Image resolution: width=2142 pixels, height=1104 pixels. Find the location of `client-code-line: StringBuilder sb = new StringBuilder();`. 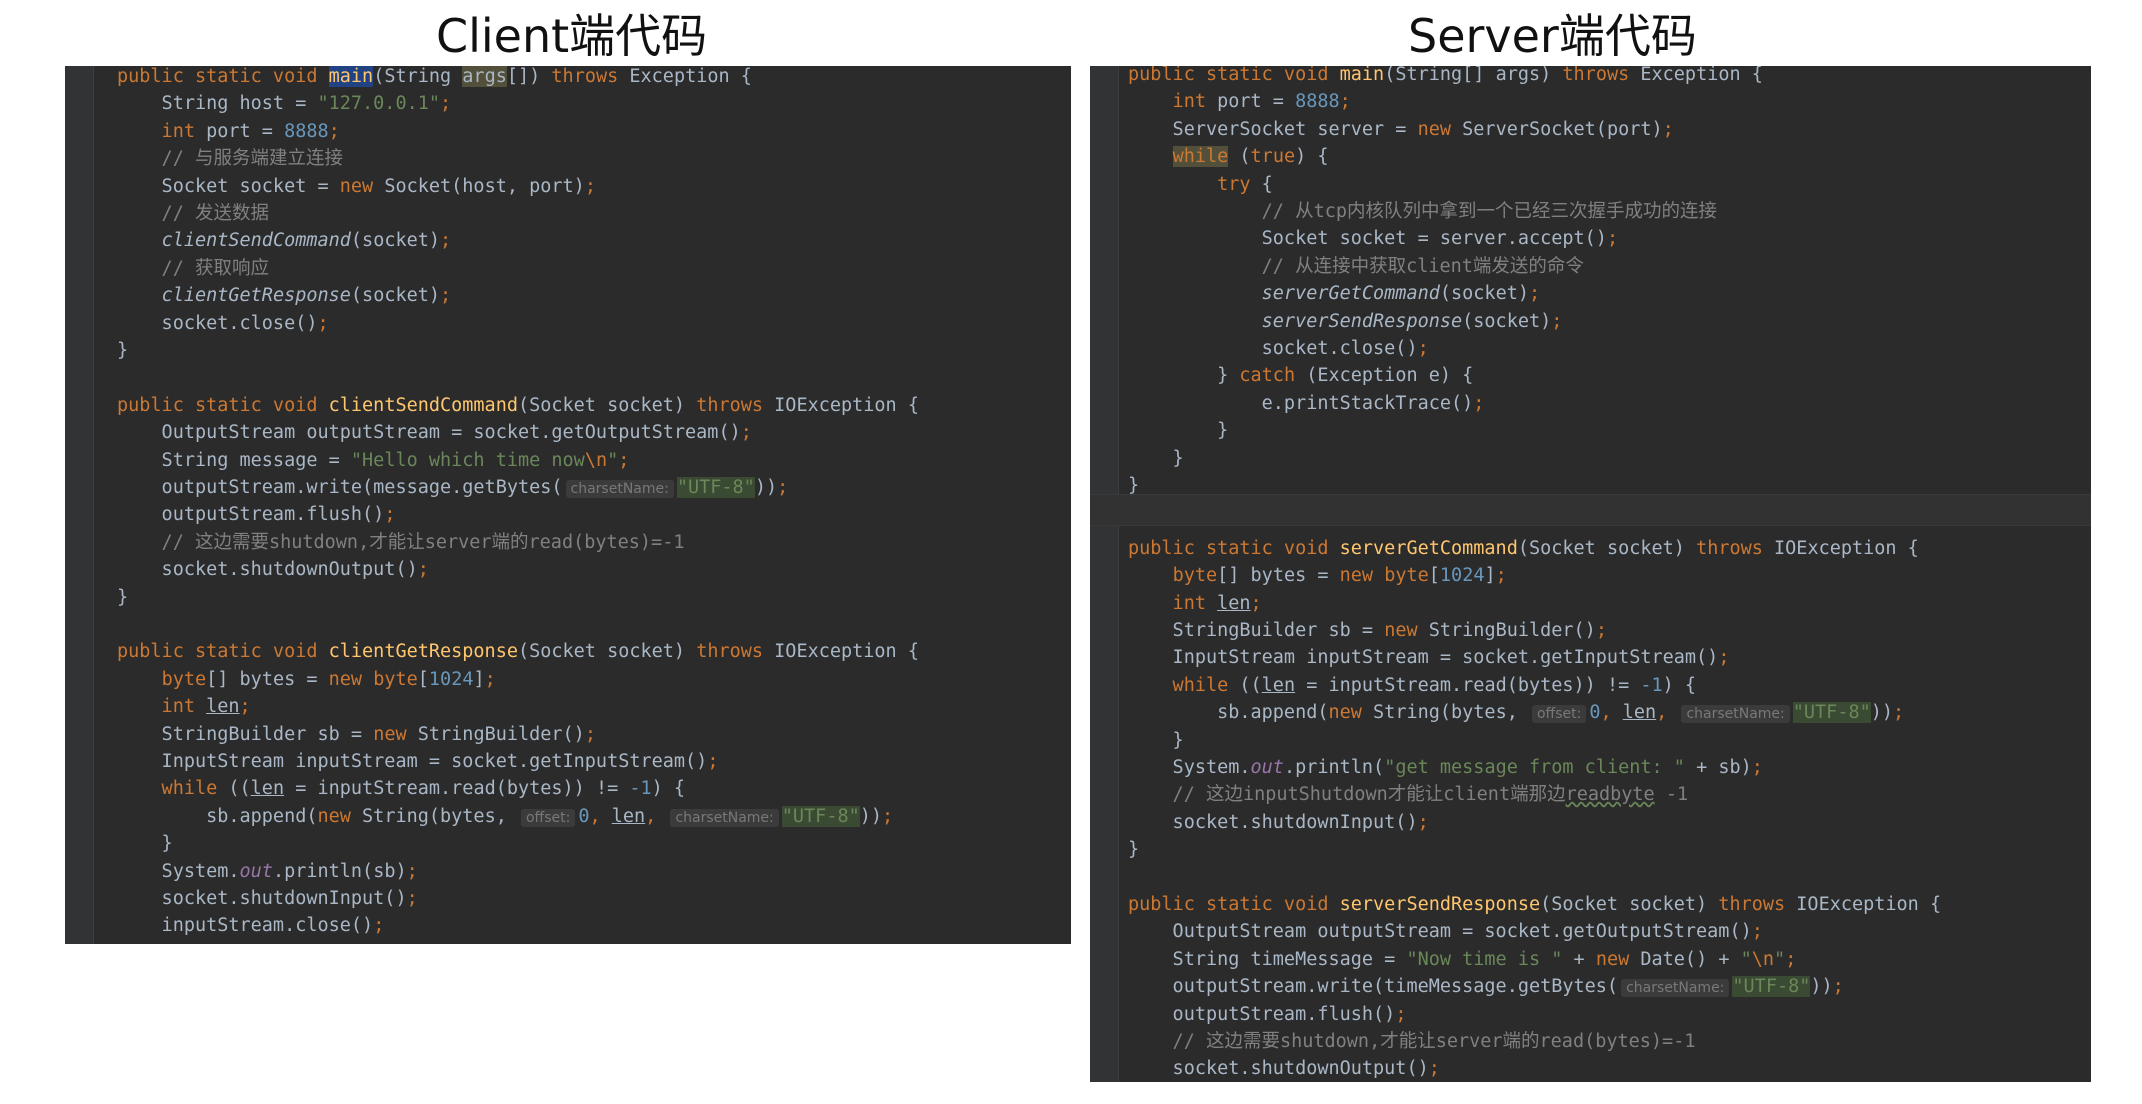

client-code-line: StringBuilder sb = new StringBuilder(); is located at coordinates (356, 734).